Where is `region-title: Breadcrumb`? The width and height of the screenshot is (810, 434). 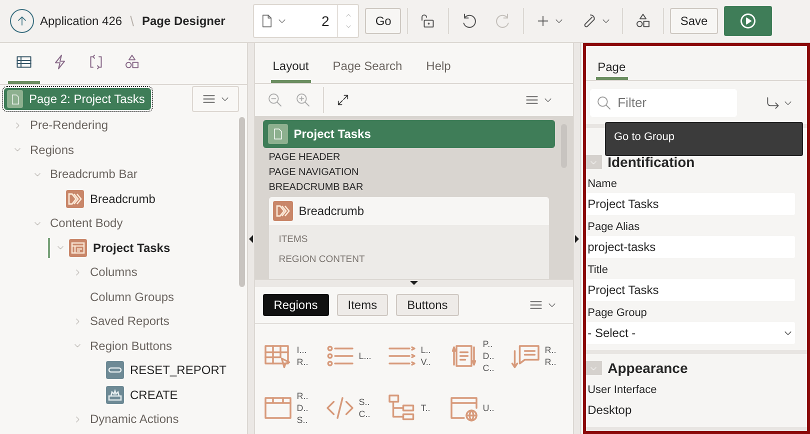 region-title: Breadcrumb is located at coordinates (331, 211).